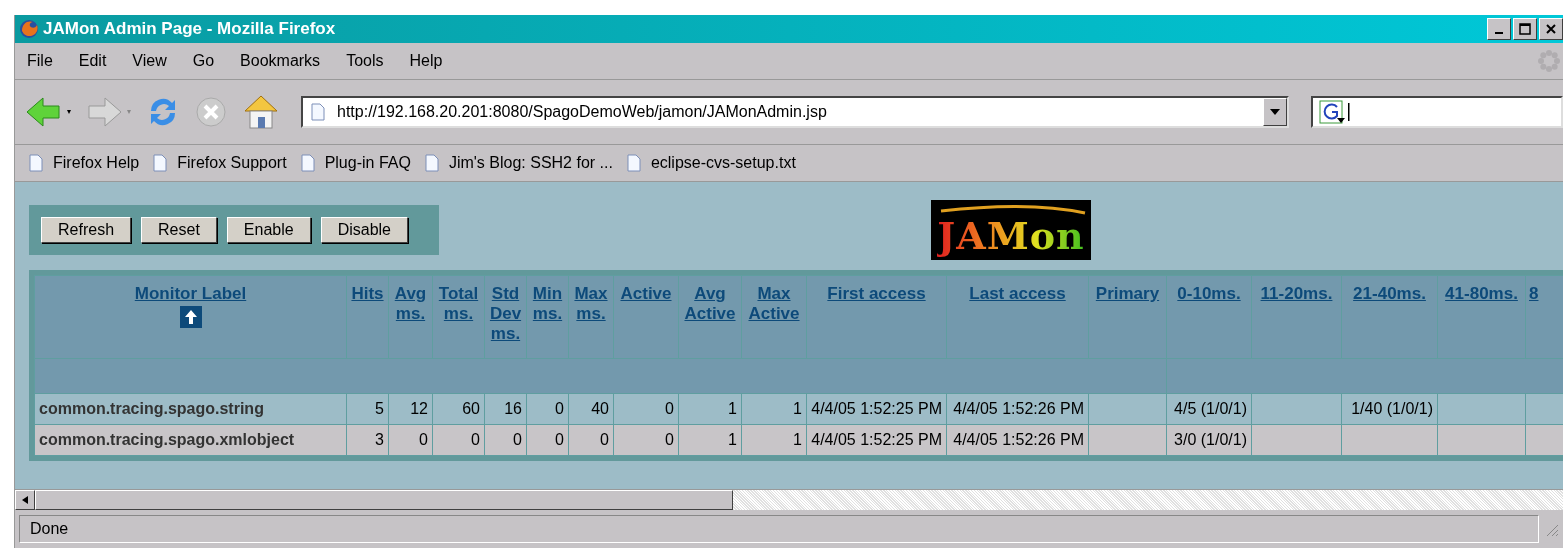  What do you see at coordinates (1481, 294) in the screenshot?
I see `column-header-link: 41-80ms.` at bounding box center [1481, 294].